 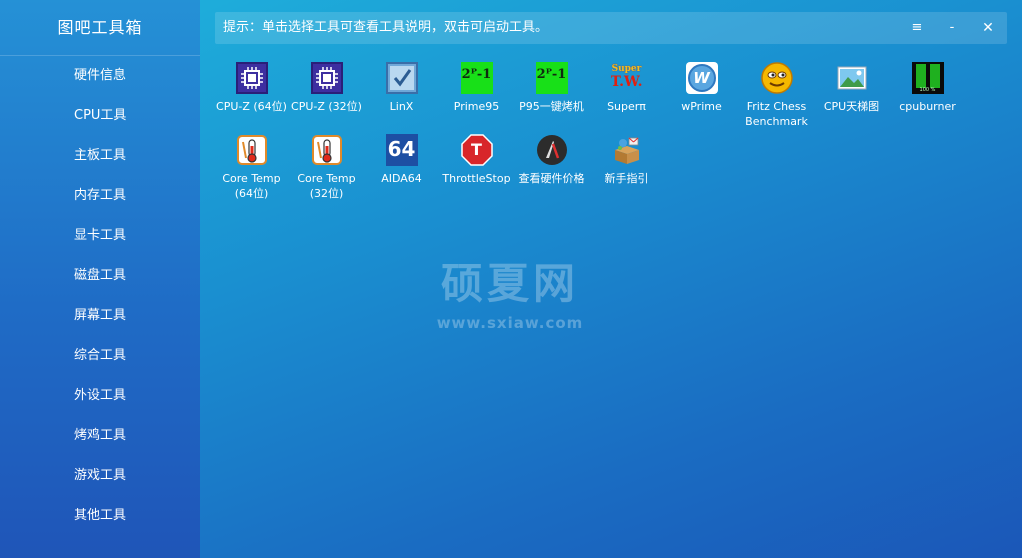 I want to click on tool-cpu-z-64: CPU-Z (64位), so click(x=251, y=88).